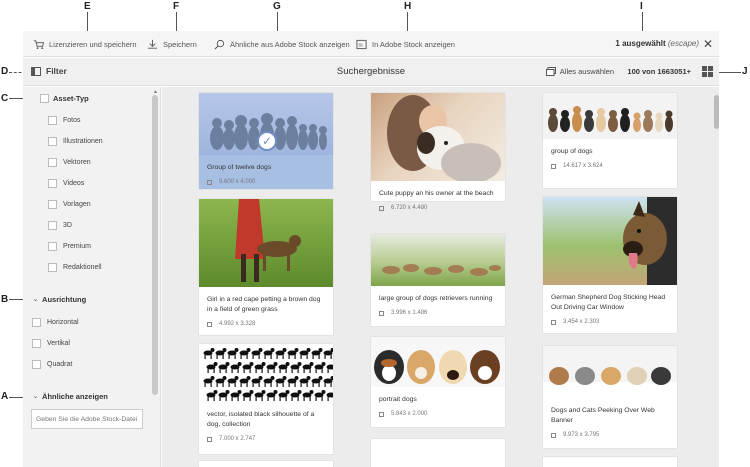 The width and height of the screenshot is (750, 467). I want to click on find-similar-button: Ähnliche aus Adobe Stock anzeigen, so click(282, 44).